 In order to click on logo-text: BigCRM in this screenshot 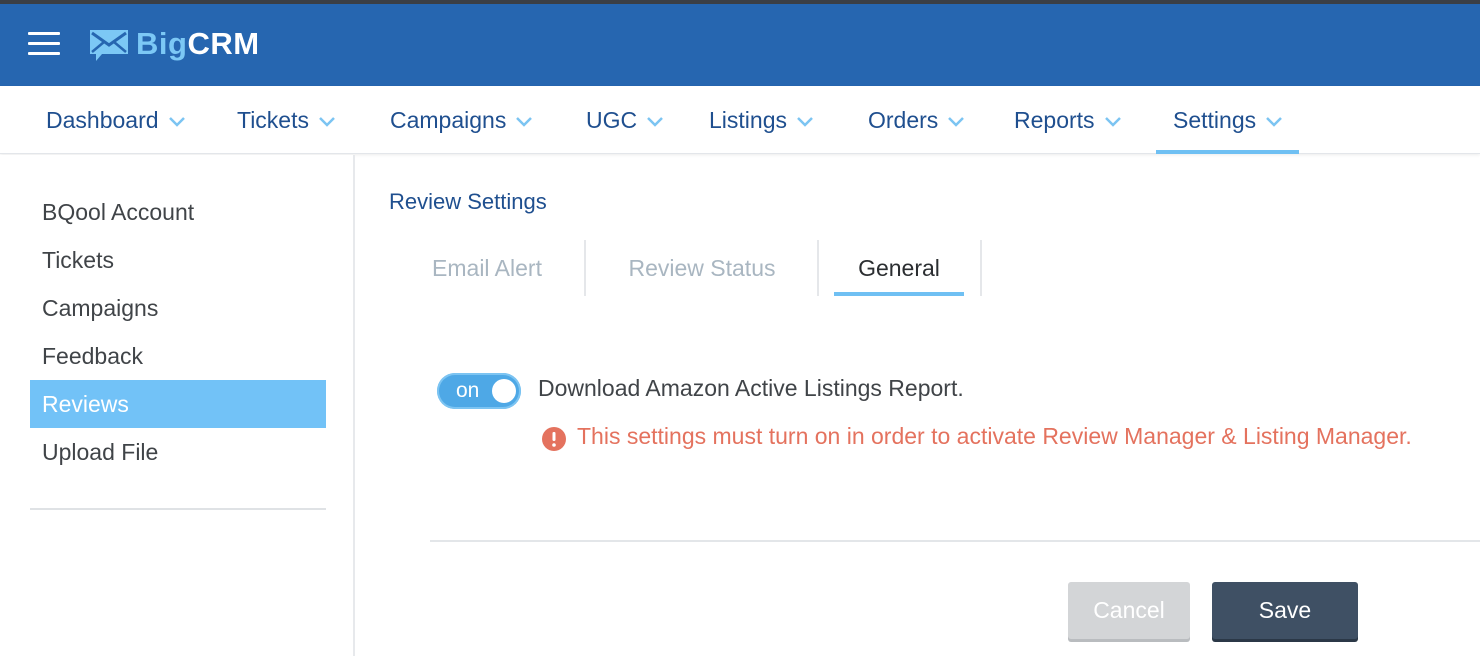, I will do `click(198, 43)`.